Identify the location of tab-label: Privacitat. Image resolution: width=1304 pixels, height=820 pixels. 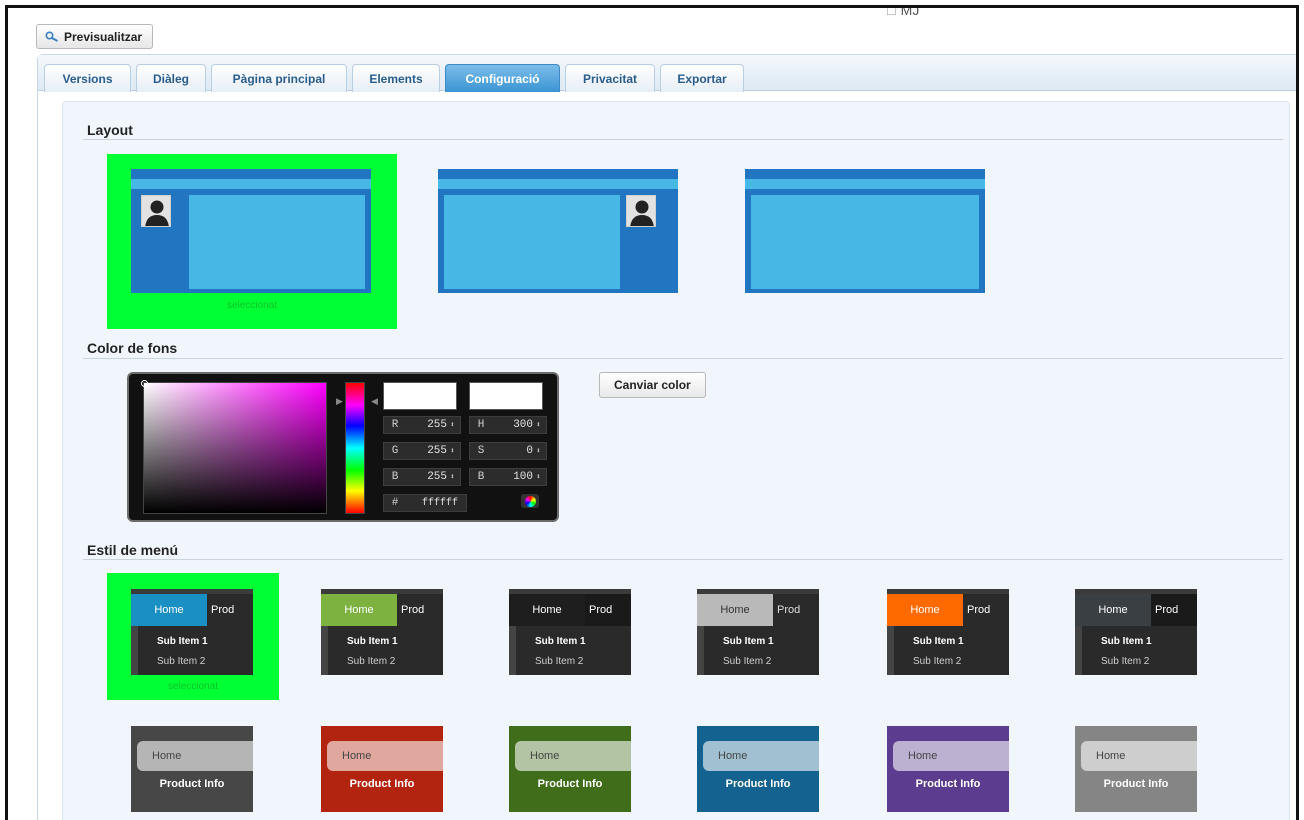
(610, 78).